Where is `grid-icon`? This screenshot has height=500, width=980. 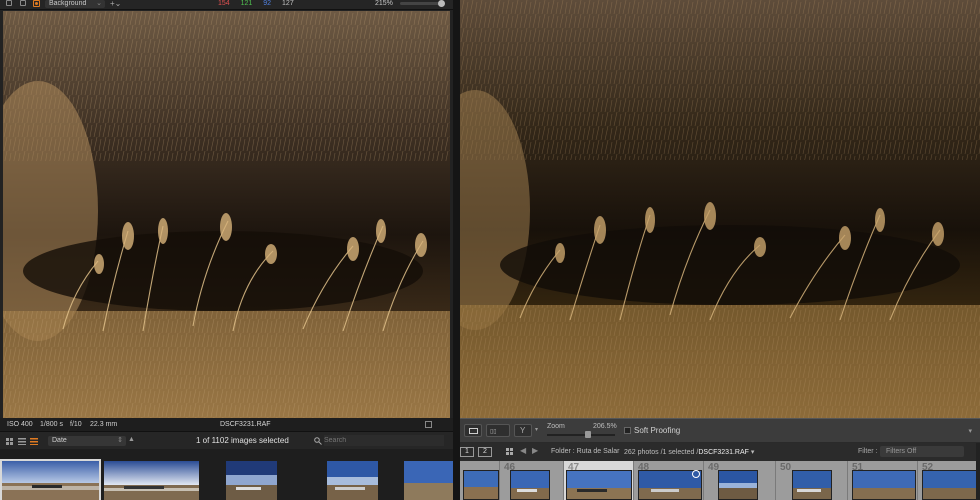
grid-icon is located at coordinates (510, 452).